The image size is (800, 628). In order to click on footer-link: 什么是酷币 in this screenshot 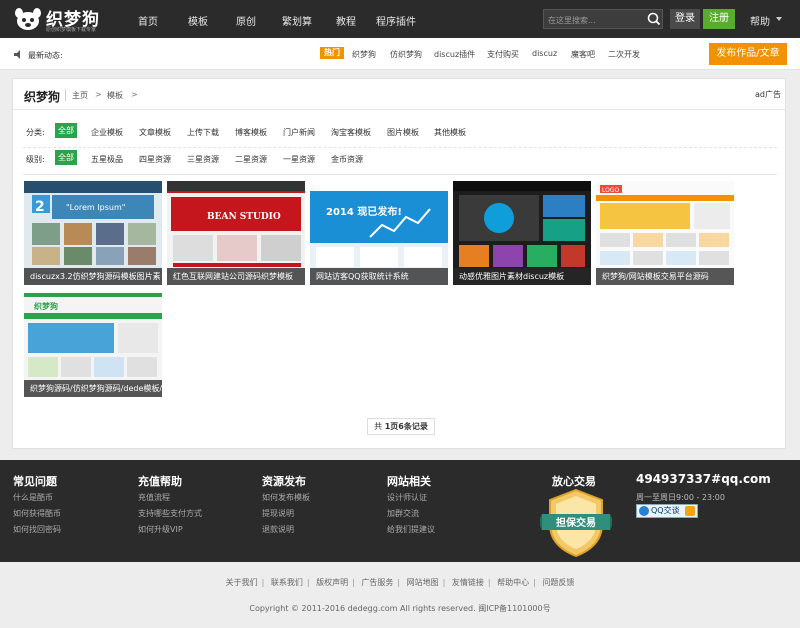, I will do `click(33, 497)`.